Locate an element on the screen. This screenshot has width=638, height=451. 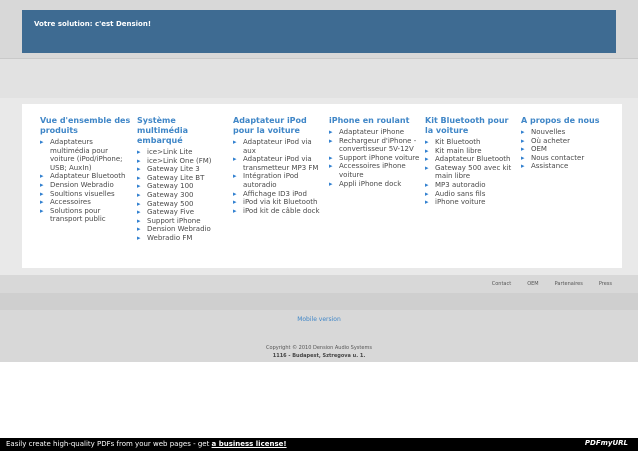
nav-item: Assistance is located at coordinates (567, 166).